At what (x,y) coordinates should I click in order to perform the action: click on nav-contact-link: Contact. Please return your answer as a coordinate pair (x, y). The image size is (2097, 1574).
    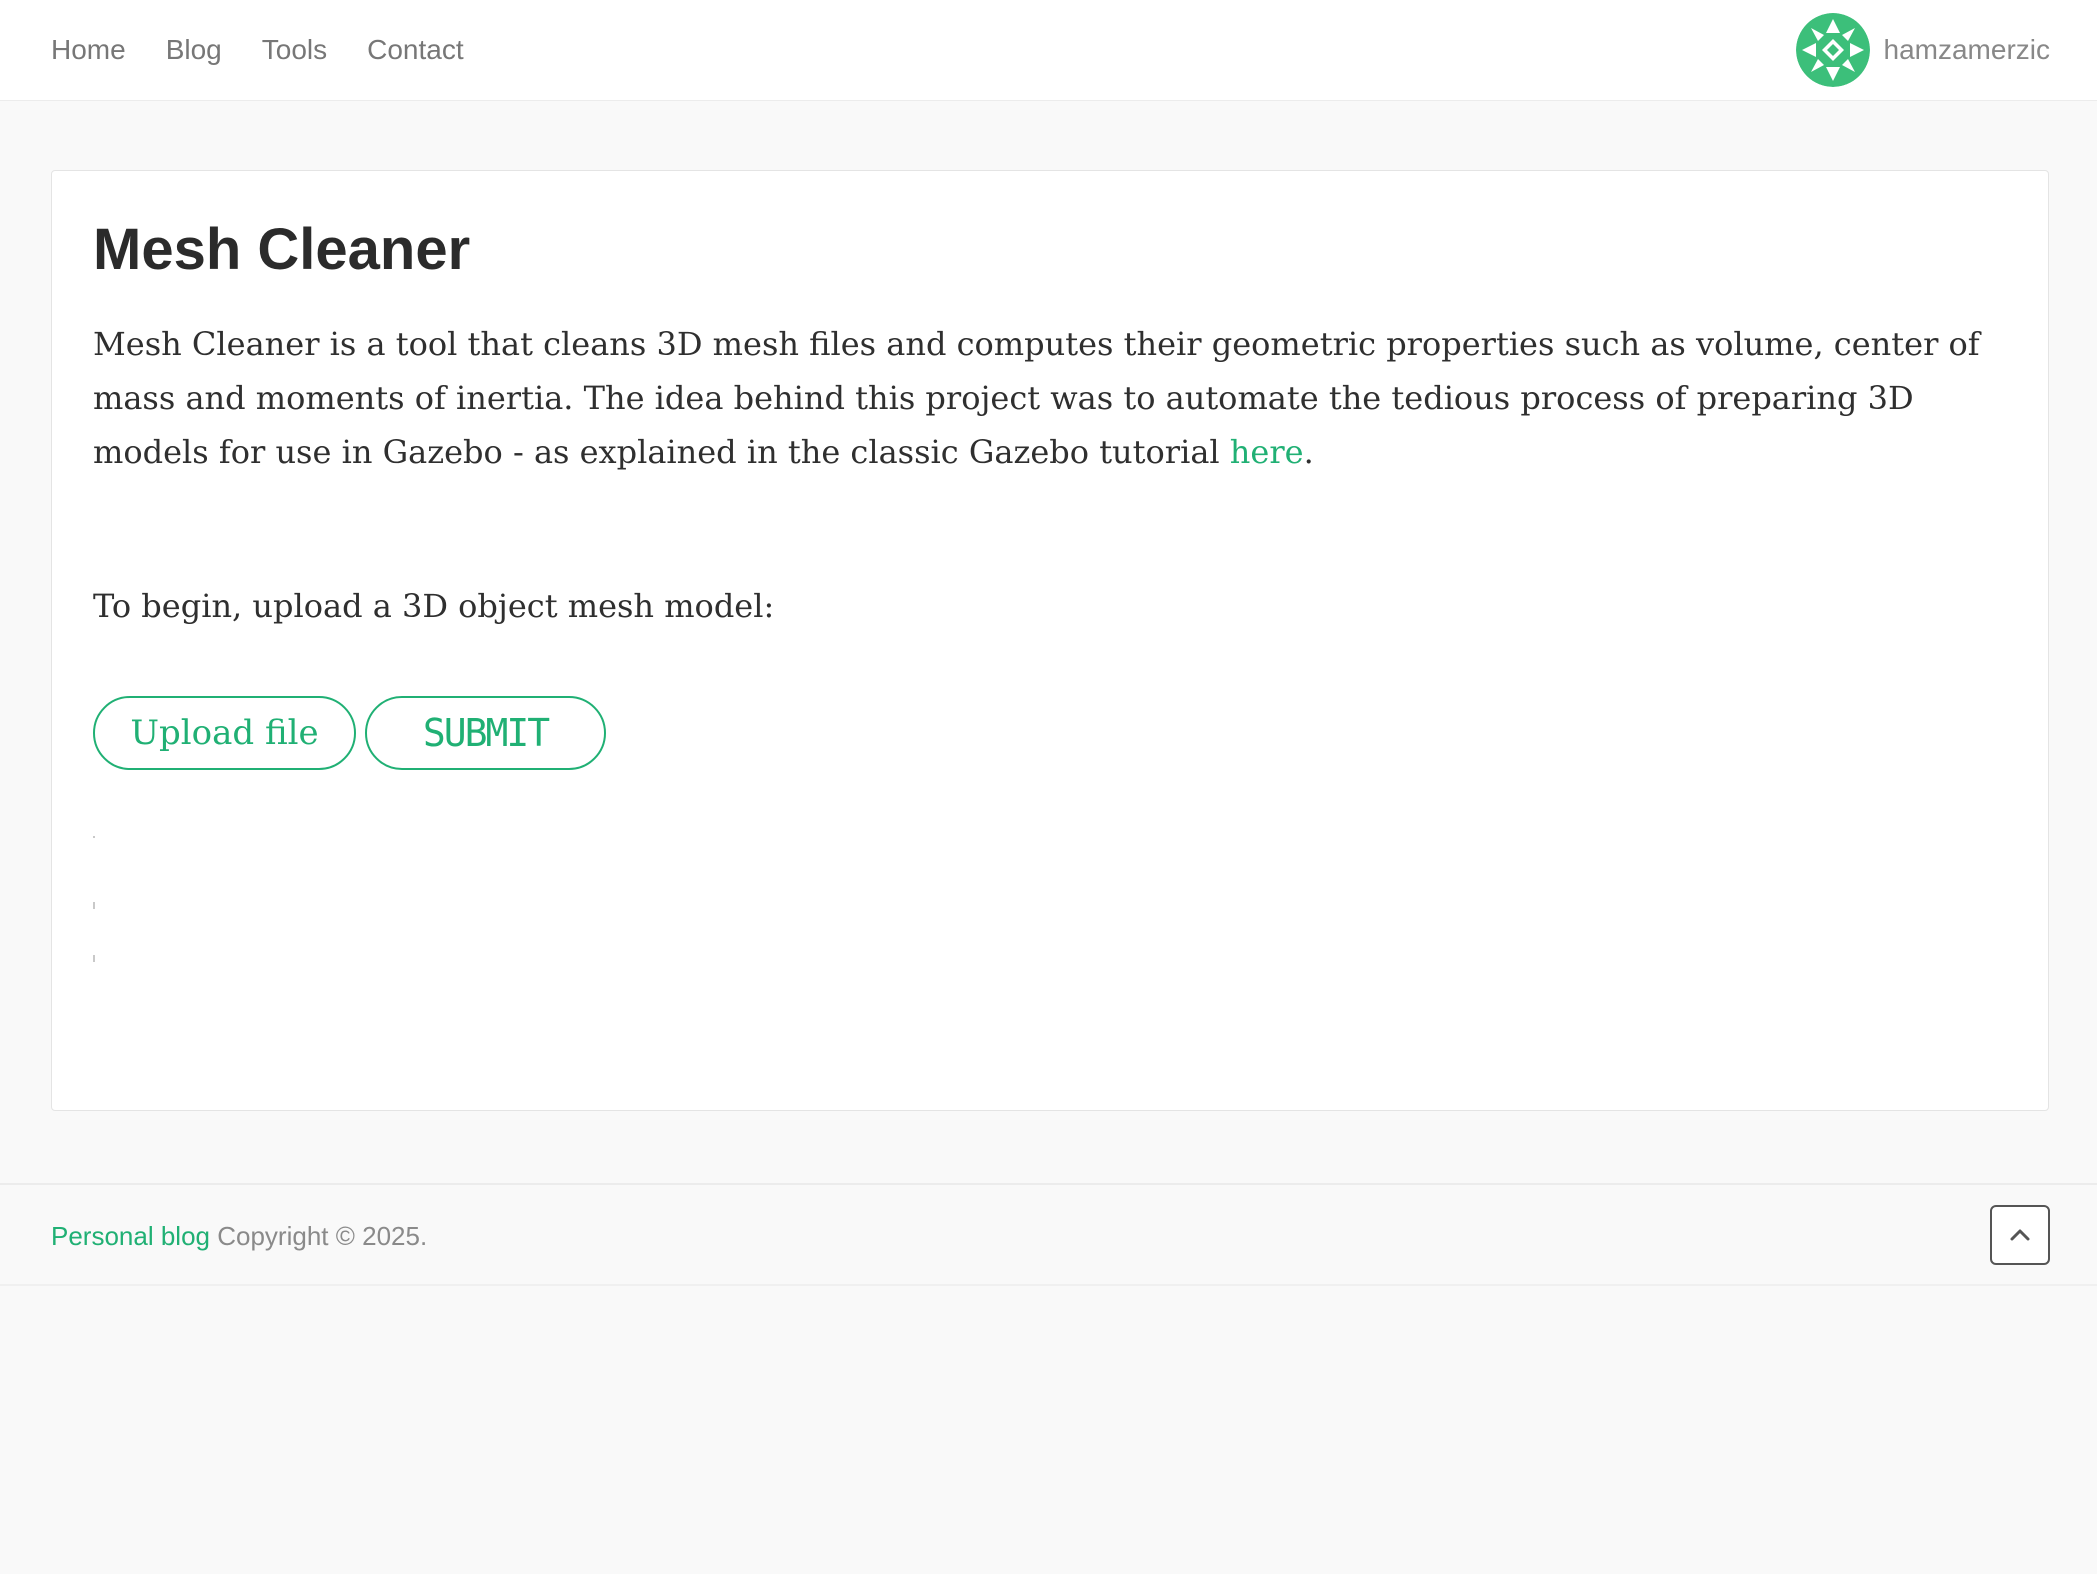
    Looking at the image, I should click on (415, 50).